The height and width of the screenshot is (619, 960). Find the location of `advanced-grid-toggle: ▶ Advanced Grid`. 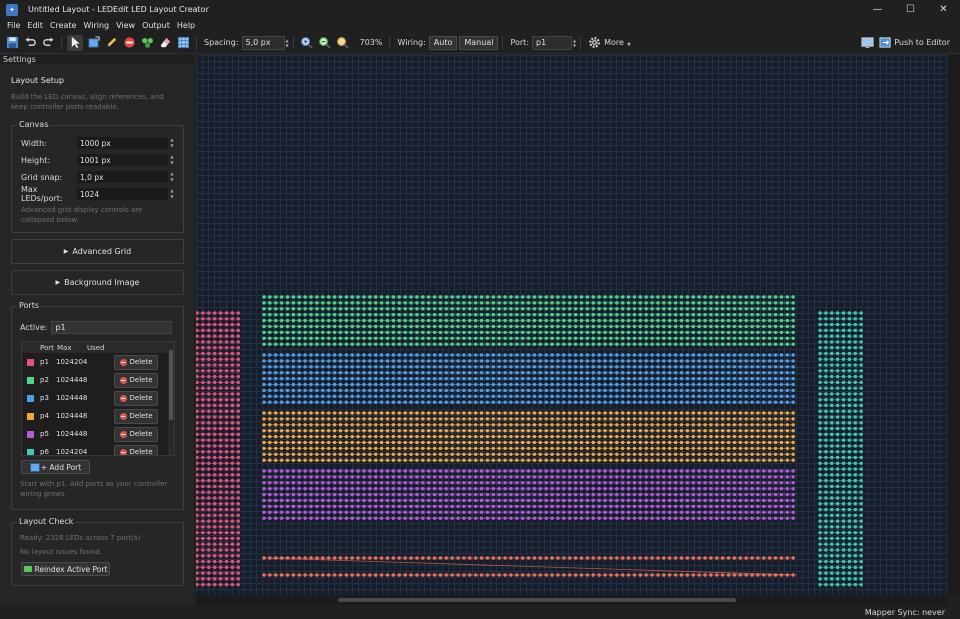

advanced-grid-toggle: ▶ Advanced Grid is located at coordinates (97, 251).